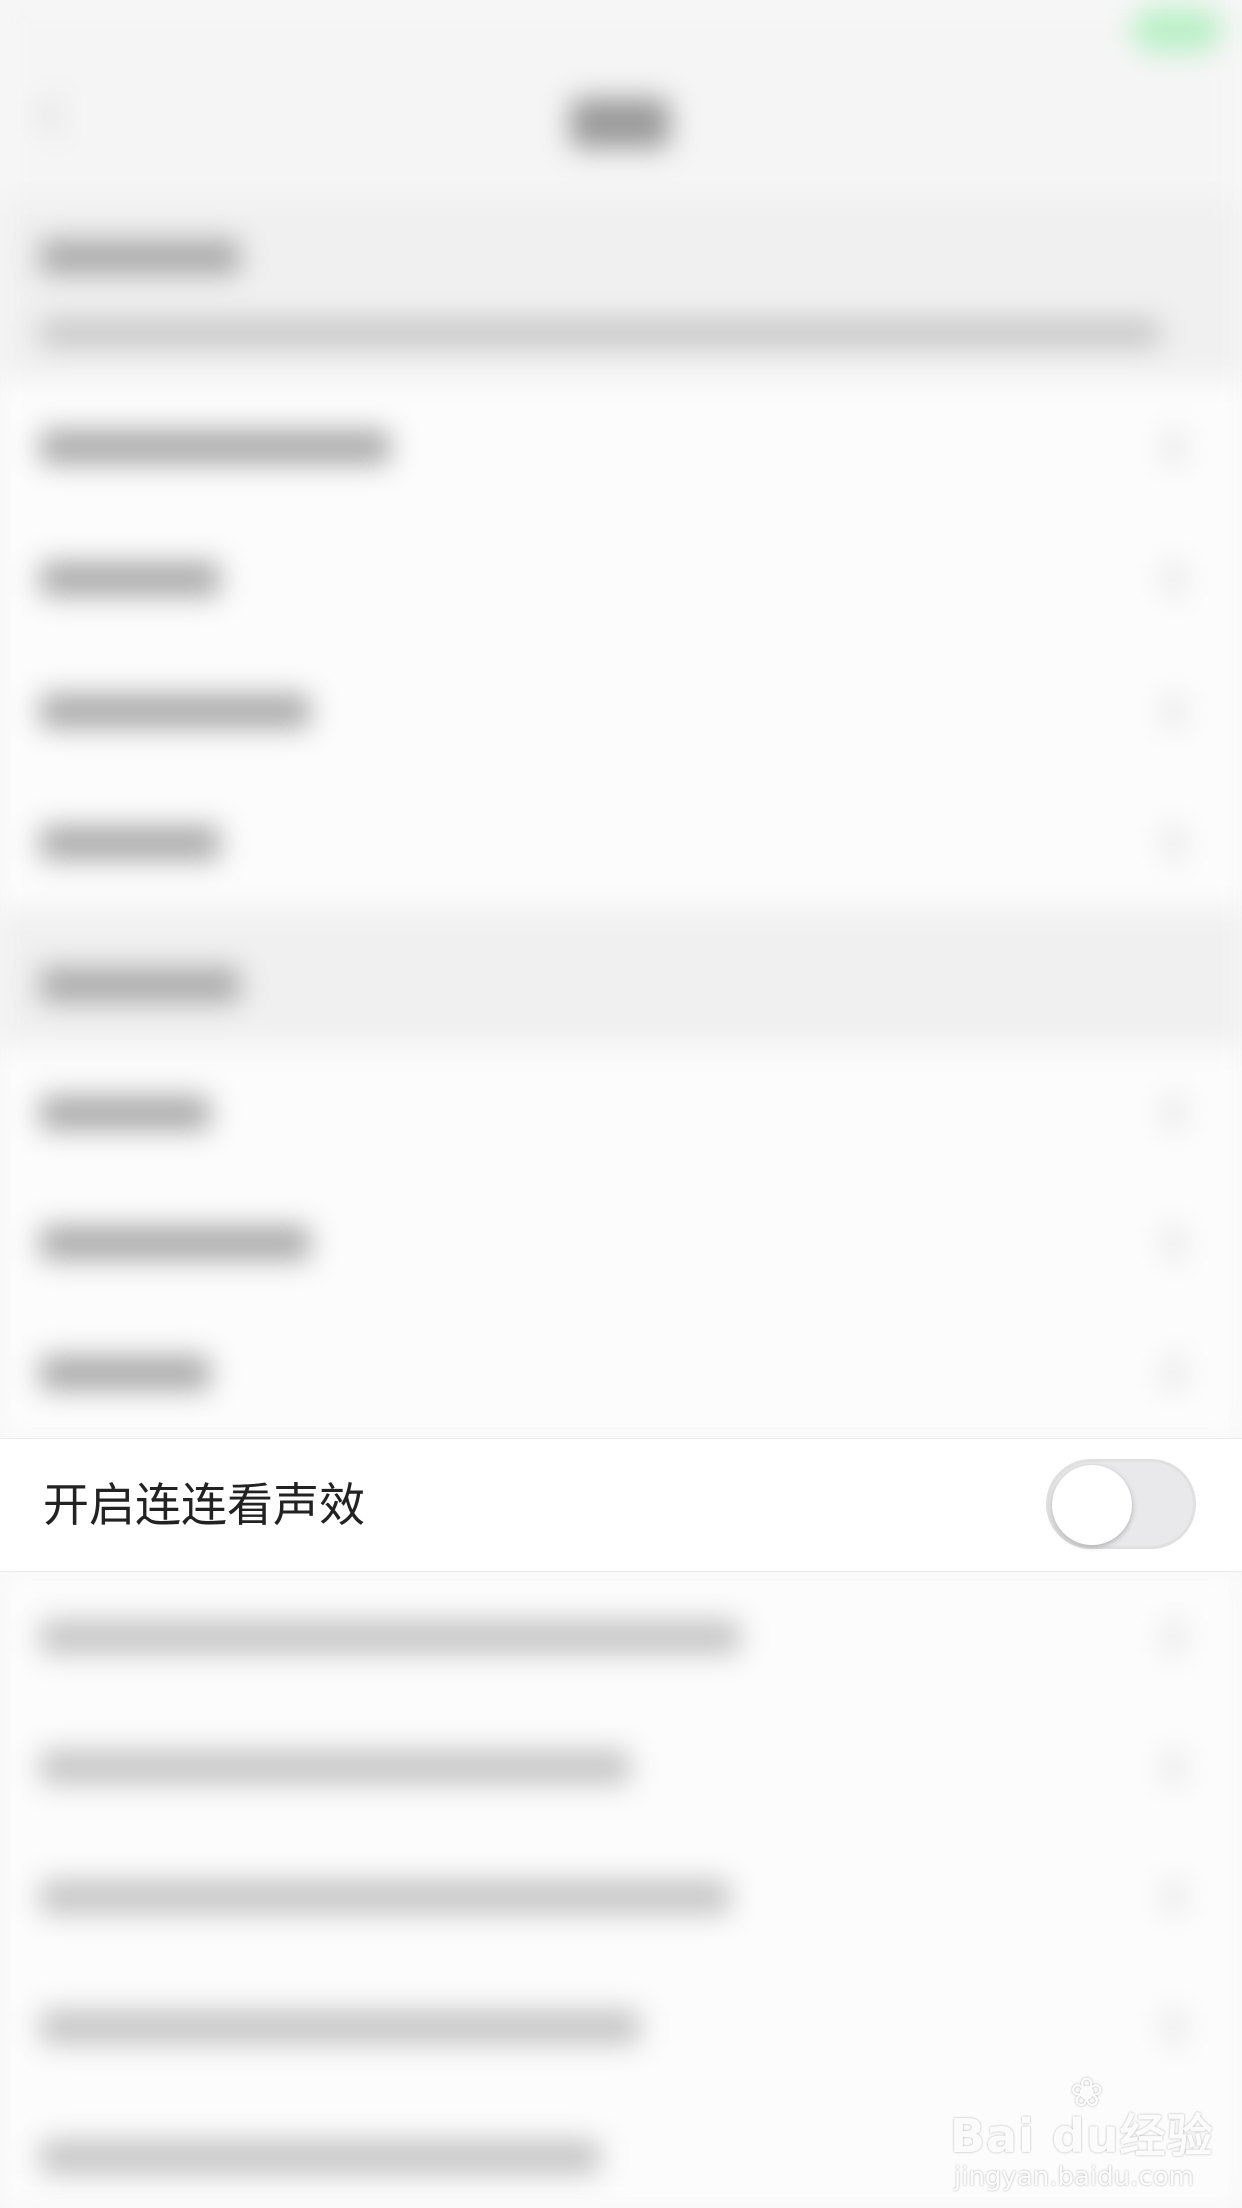  What do you see at coordinates (1074, 2177) in the screenshot?
I see `watermark-url: jingyan.baidu.com` at bounding box center [1074, 2177].